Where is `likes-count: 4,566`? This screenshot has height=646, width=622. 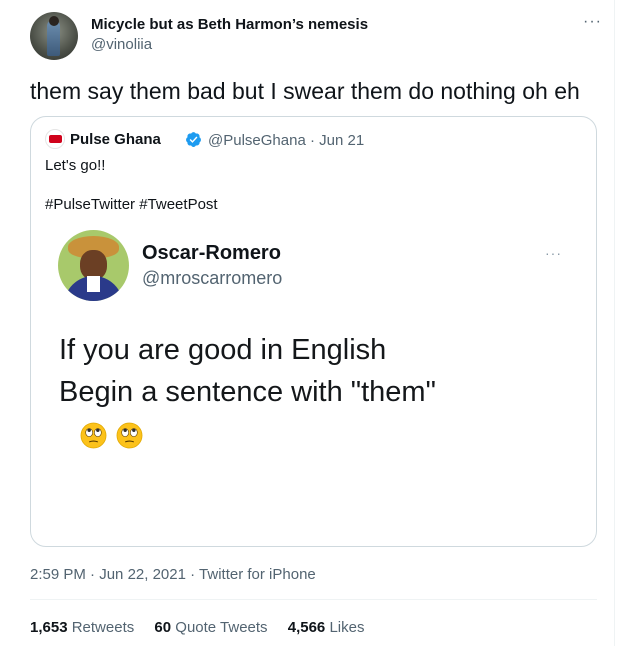 likes-count: 4,566 is located at coordinates (306, 627).